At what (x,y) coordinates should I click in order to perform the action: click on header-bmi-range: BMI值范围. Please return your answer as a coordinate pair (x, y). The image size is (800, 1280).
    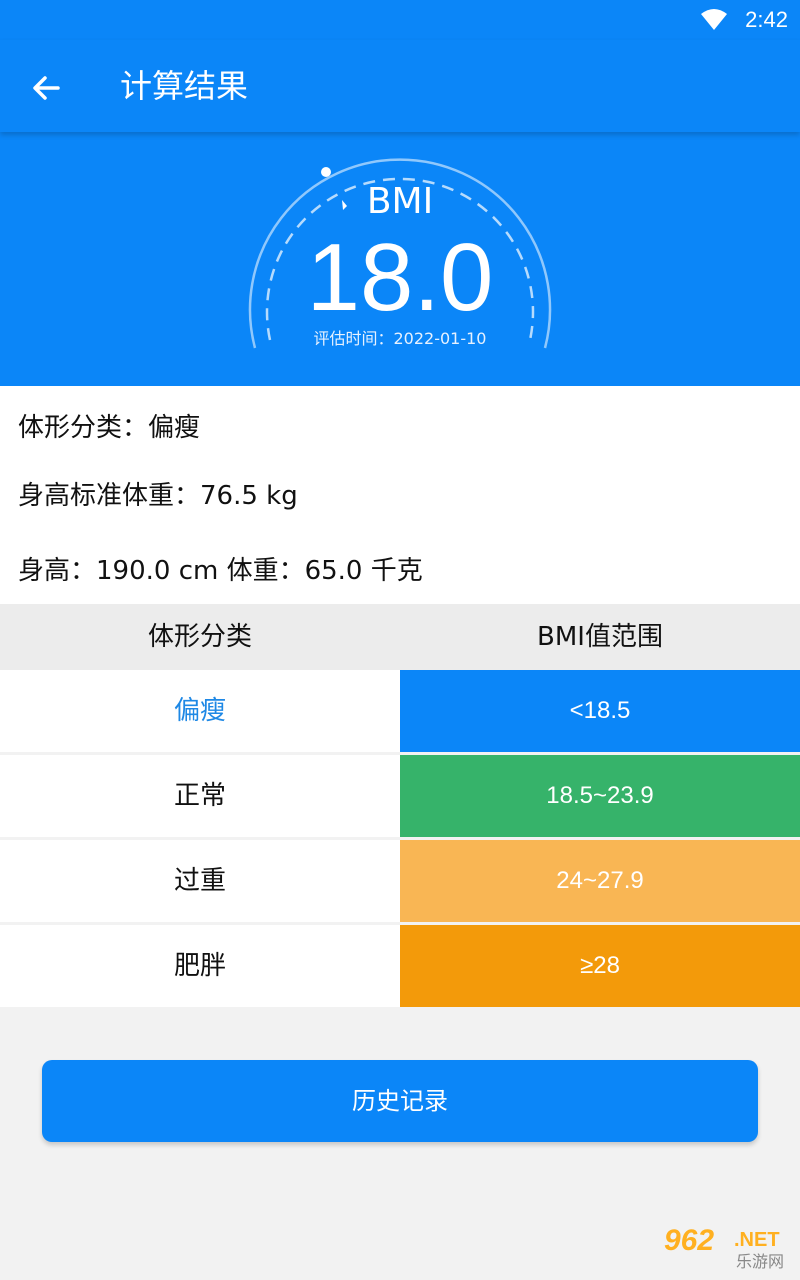
    Looking at the image, I should click on (600, 637).